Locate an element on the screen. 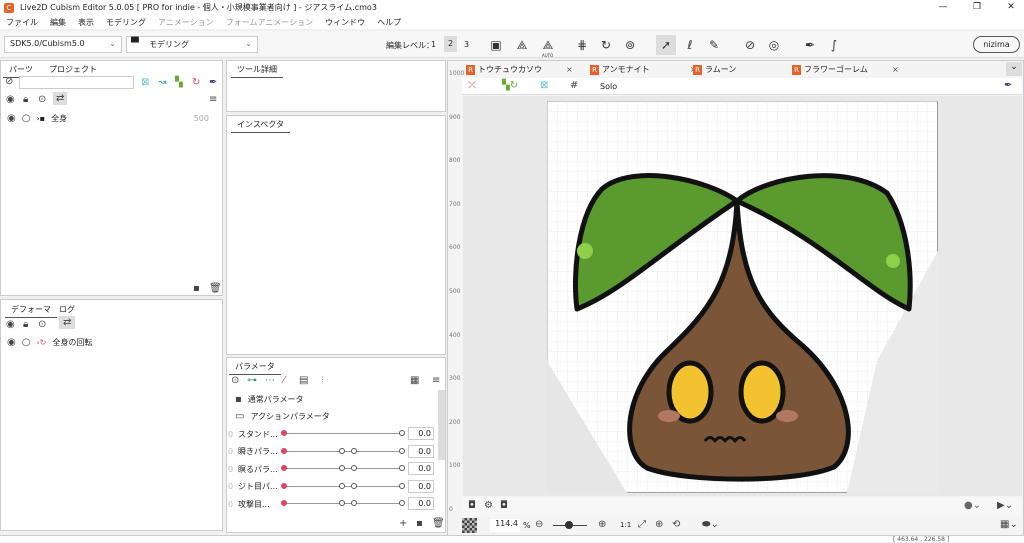 This screenshot has height=543, width=1024. layout-icon: ▦⌄ is located at coordinates (1009, 524).